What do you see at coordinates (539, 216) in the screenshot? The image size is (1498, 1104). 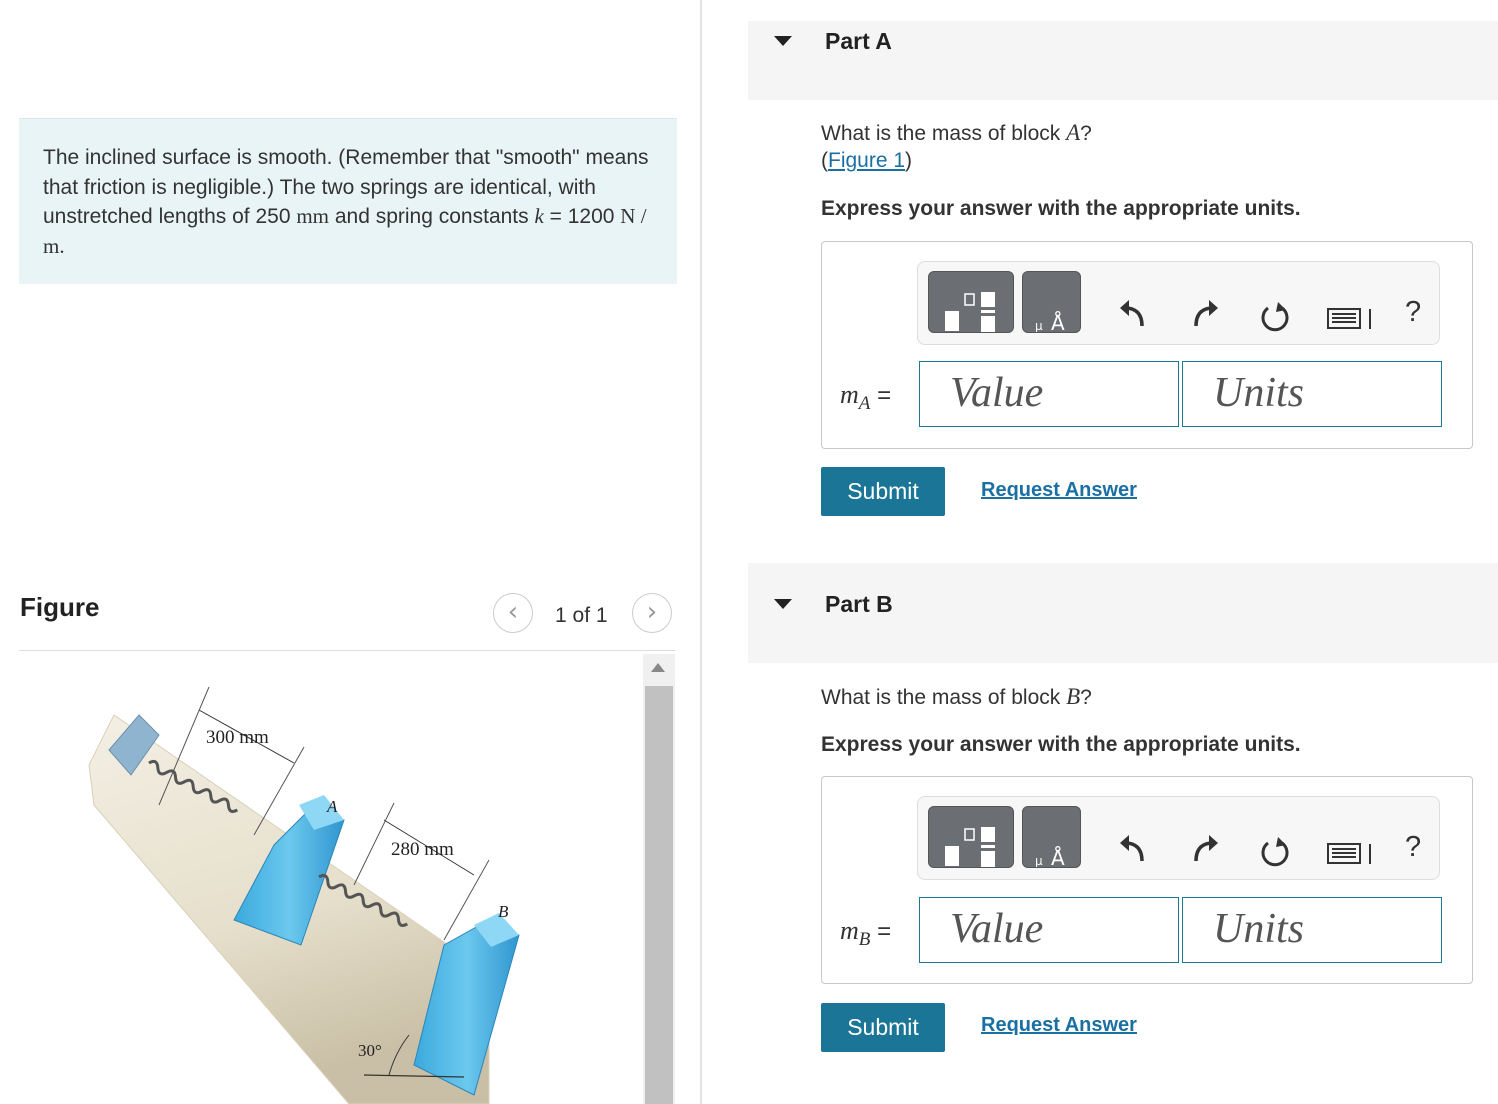 I see `k-symbol: k` at bounding box center [539, 216].